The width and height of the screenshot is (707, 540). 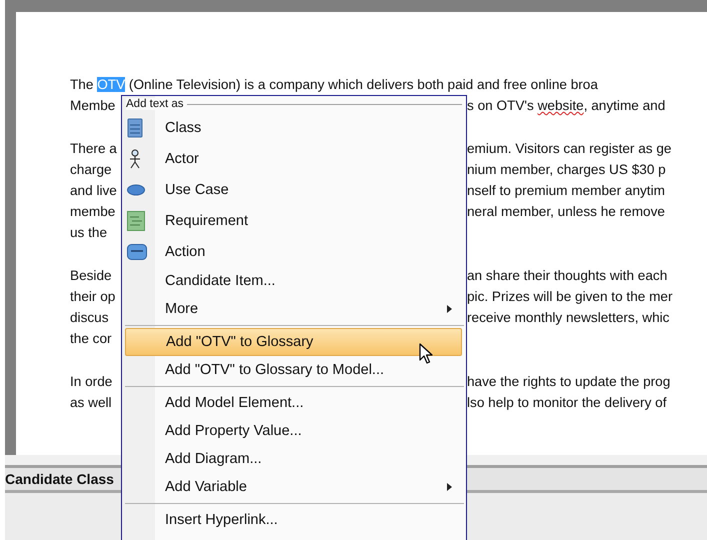 What do you see at coordinates (111, 84) in the screenshot?
I see `selected-text: OTV` at bounding box center [111, 84].